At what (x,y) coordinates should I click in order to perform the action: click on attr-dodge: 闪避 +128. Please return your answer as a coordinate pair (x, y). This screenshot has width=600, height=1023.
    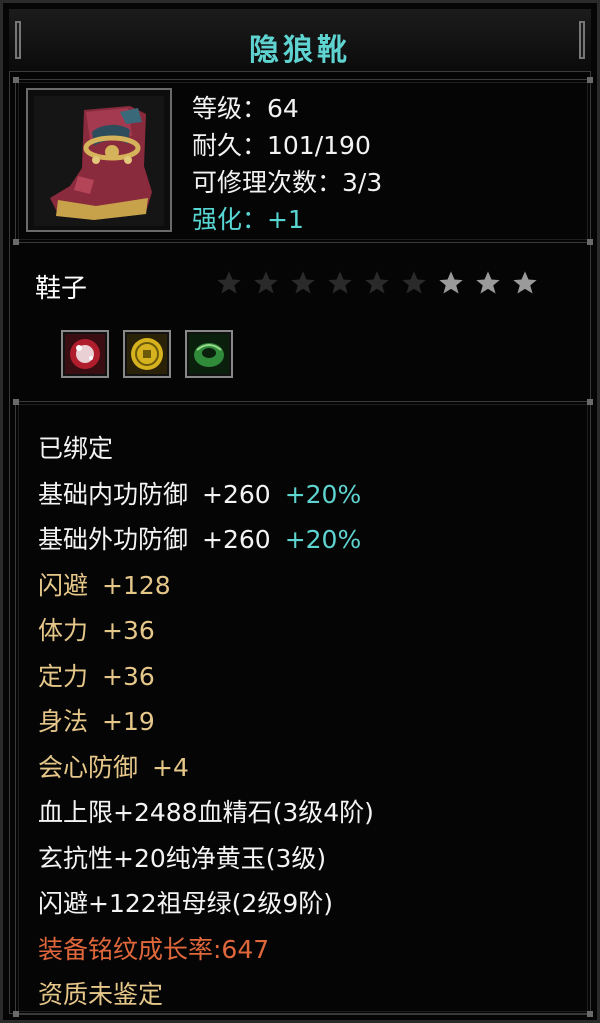
    Looking at the image, I should click on (104, 585).